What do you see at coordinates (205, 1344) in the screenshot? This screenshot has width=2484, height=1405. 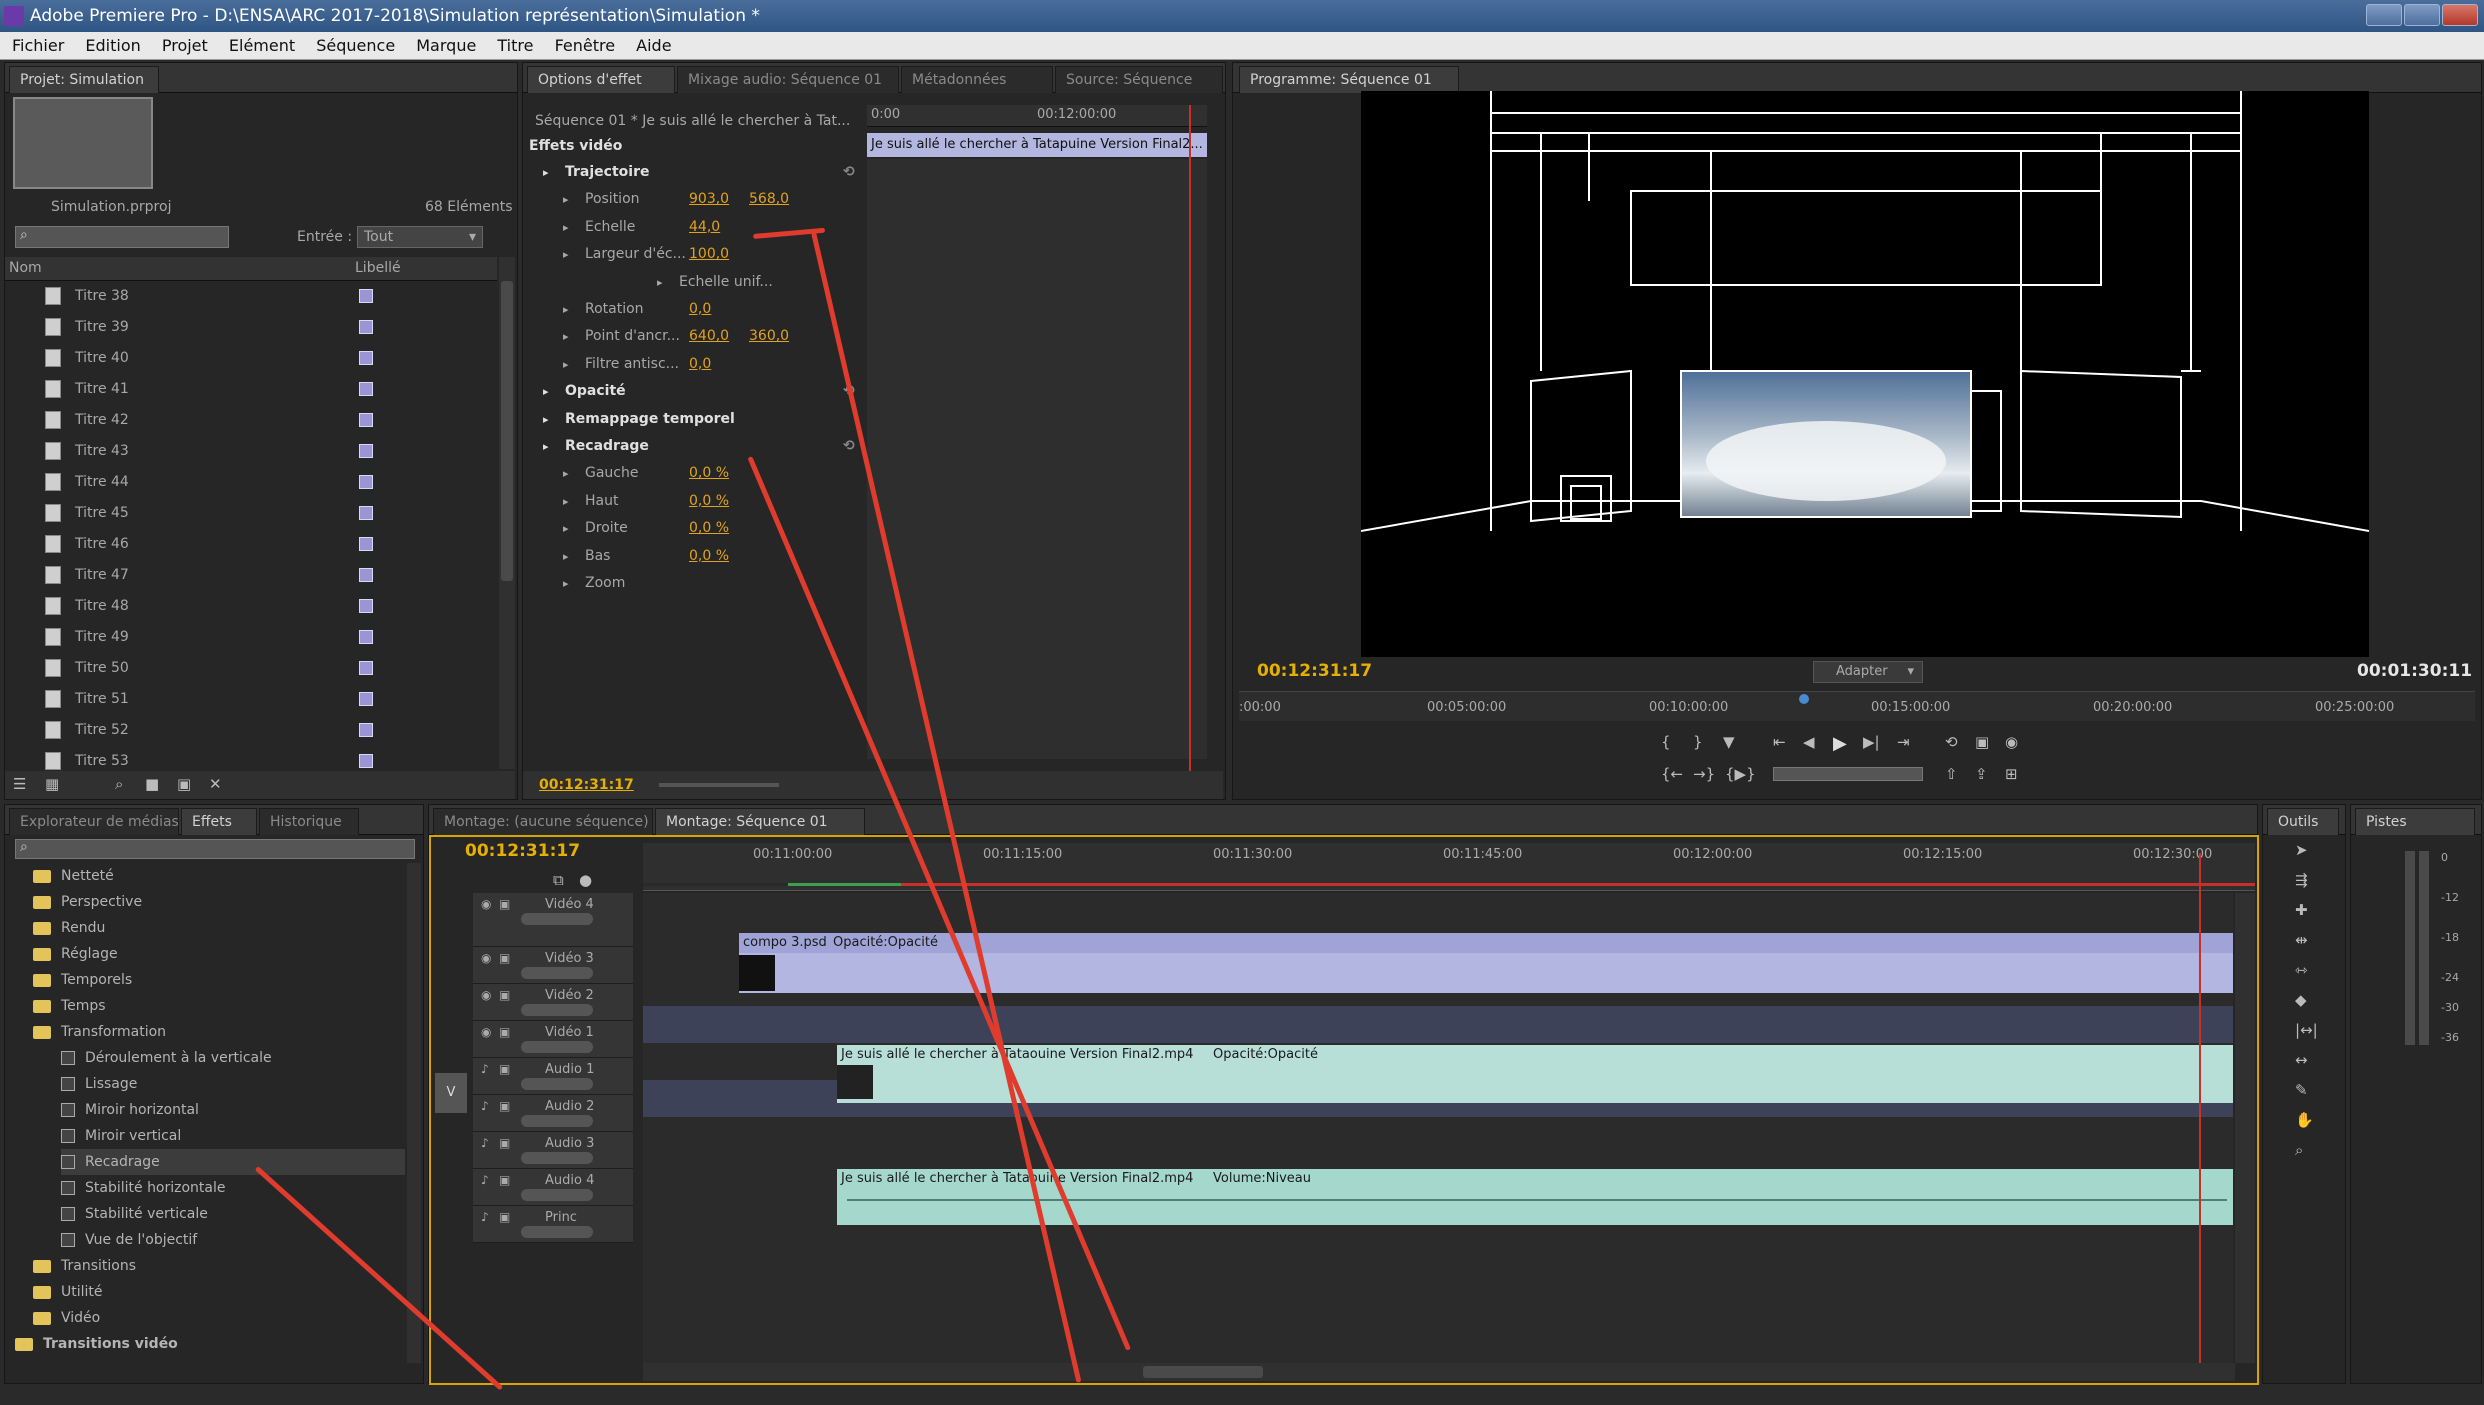 I see `effects-folder: Transitions vidéo` at bounding box center [205, 1344].